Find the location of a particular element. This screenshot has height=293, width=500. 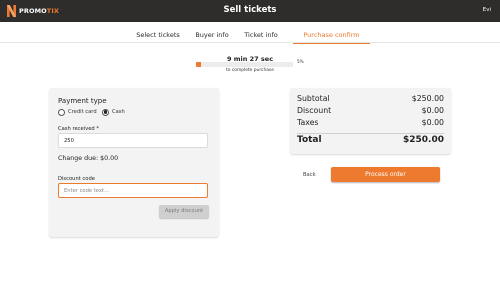

promotix-logo: PROMOTIX is located at coordinates (33, 11).